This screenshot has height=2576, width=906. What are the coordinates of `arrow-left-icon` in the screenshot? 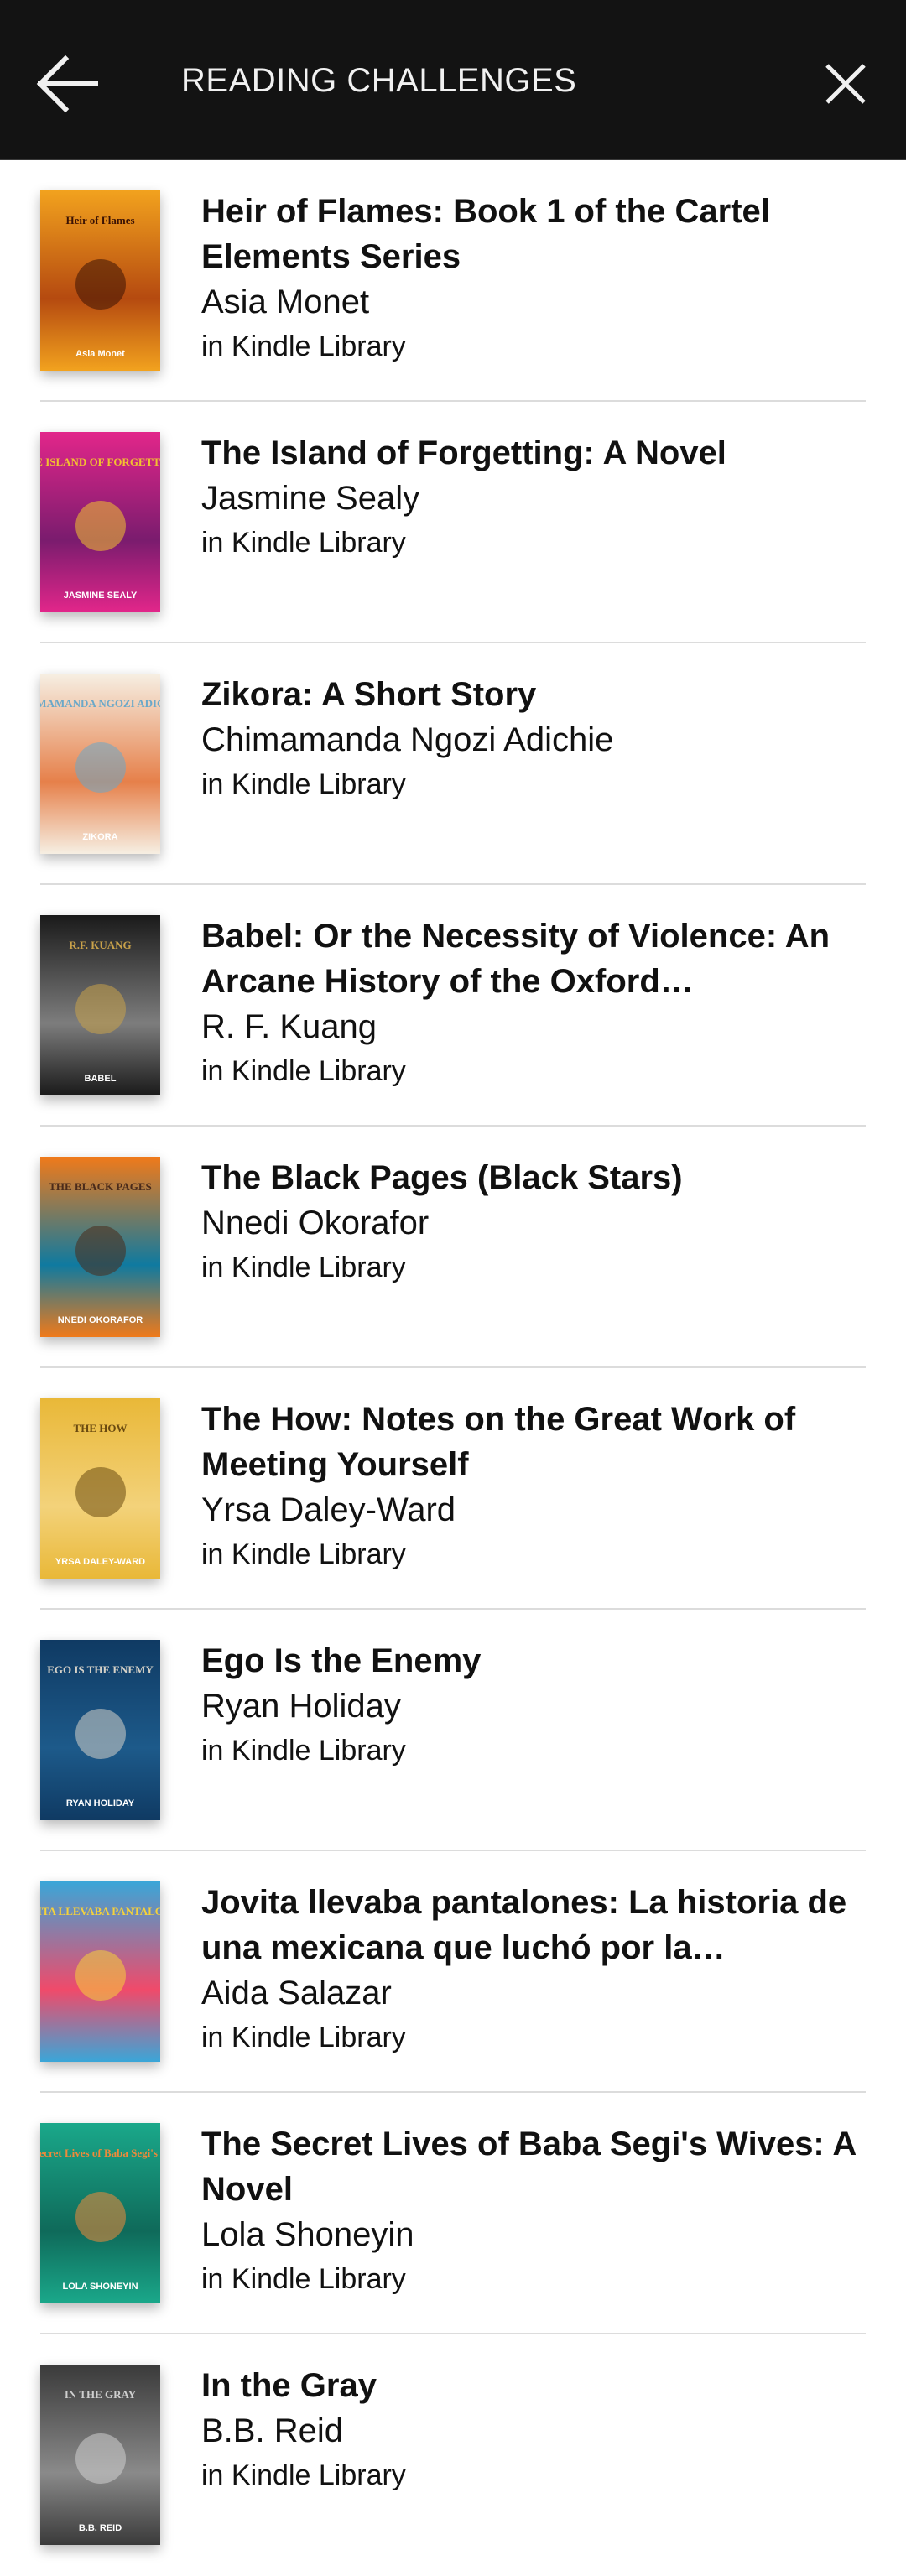 It's located at (67, 84).